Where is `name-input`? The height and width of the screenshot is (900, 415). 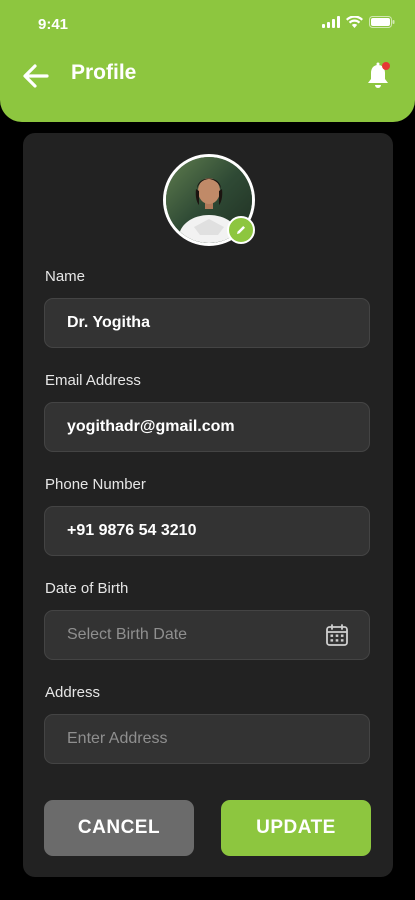
name-input is located at coordinates (207, 323).